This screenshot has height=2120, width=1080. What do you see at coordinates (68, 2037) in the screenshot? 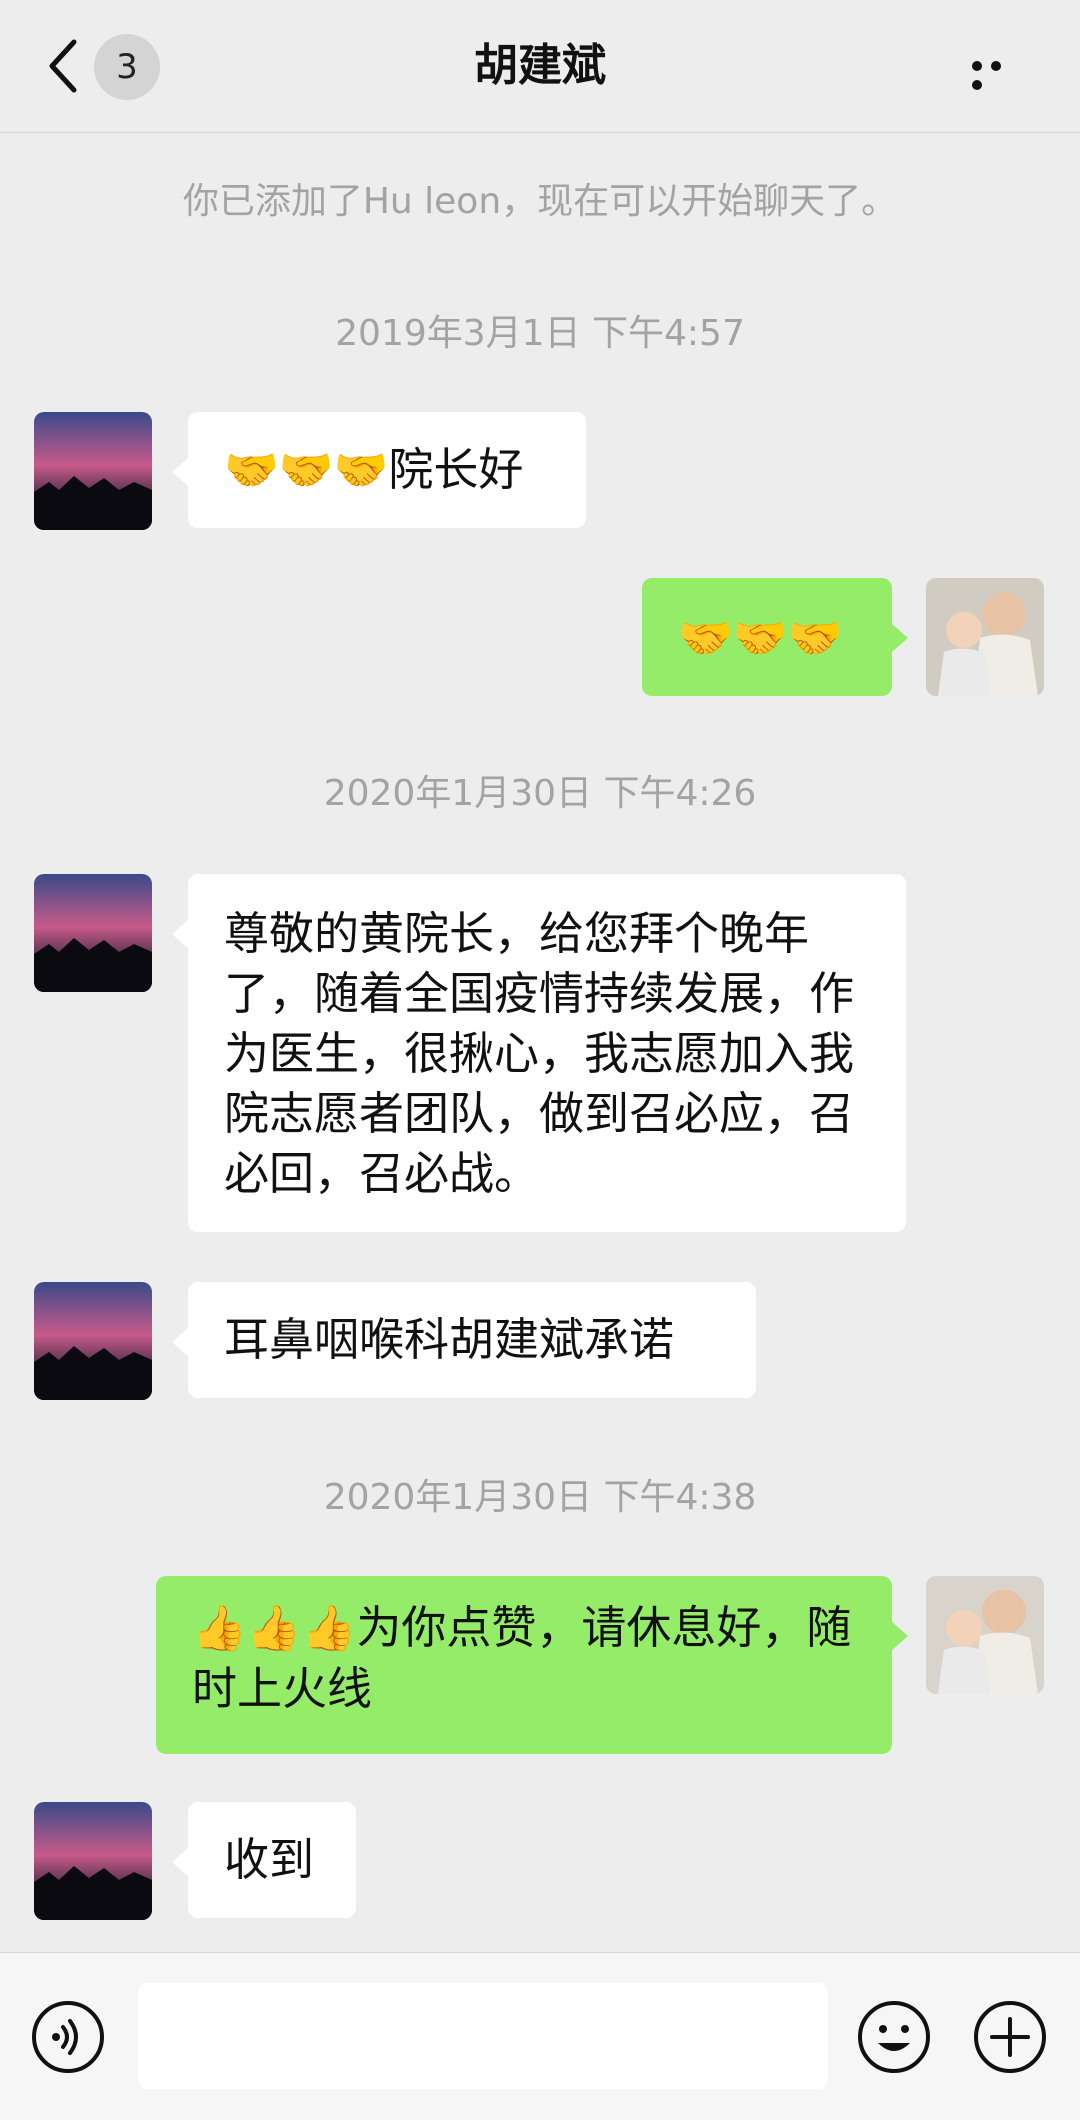
I see `voice-icon` at bounding box center [68, 2037].